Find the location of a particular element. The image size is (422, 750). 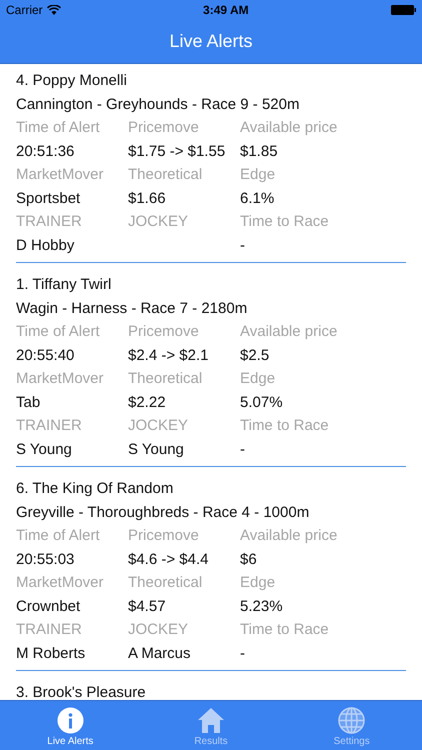

tab-bar-item: Results is located at coordinates (211, 725).